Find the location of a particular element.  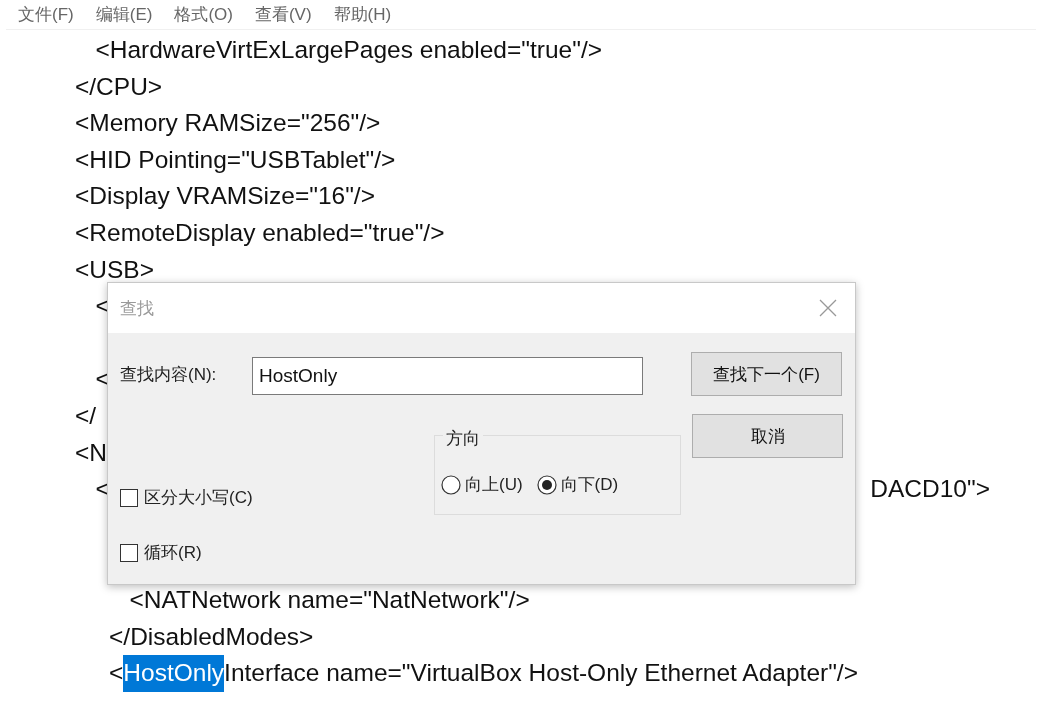

code-text: <RemoteDisplay enabled="true"/> is located at coordinates (260, 232).